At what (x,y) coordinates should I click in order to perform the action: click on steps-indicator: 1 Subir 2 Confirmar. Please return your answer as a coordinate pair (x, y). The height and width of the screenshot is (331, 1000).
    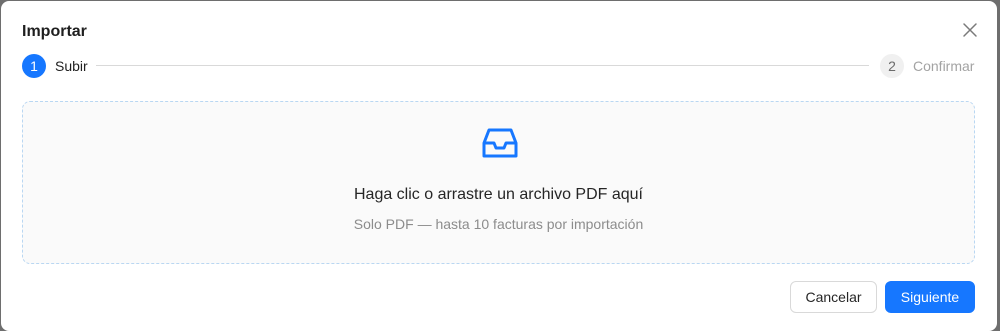
    Looking at the image, I should click on (499, 66).